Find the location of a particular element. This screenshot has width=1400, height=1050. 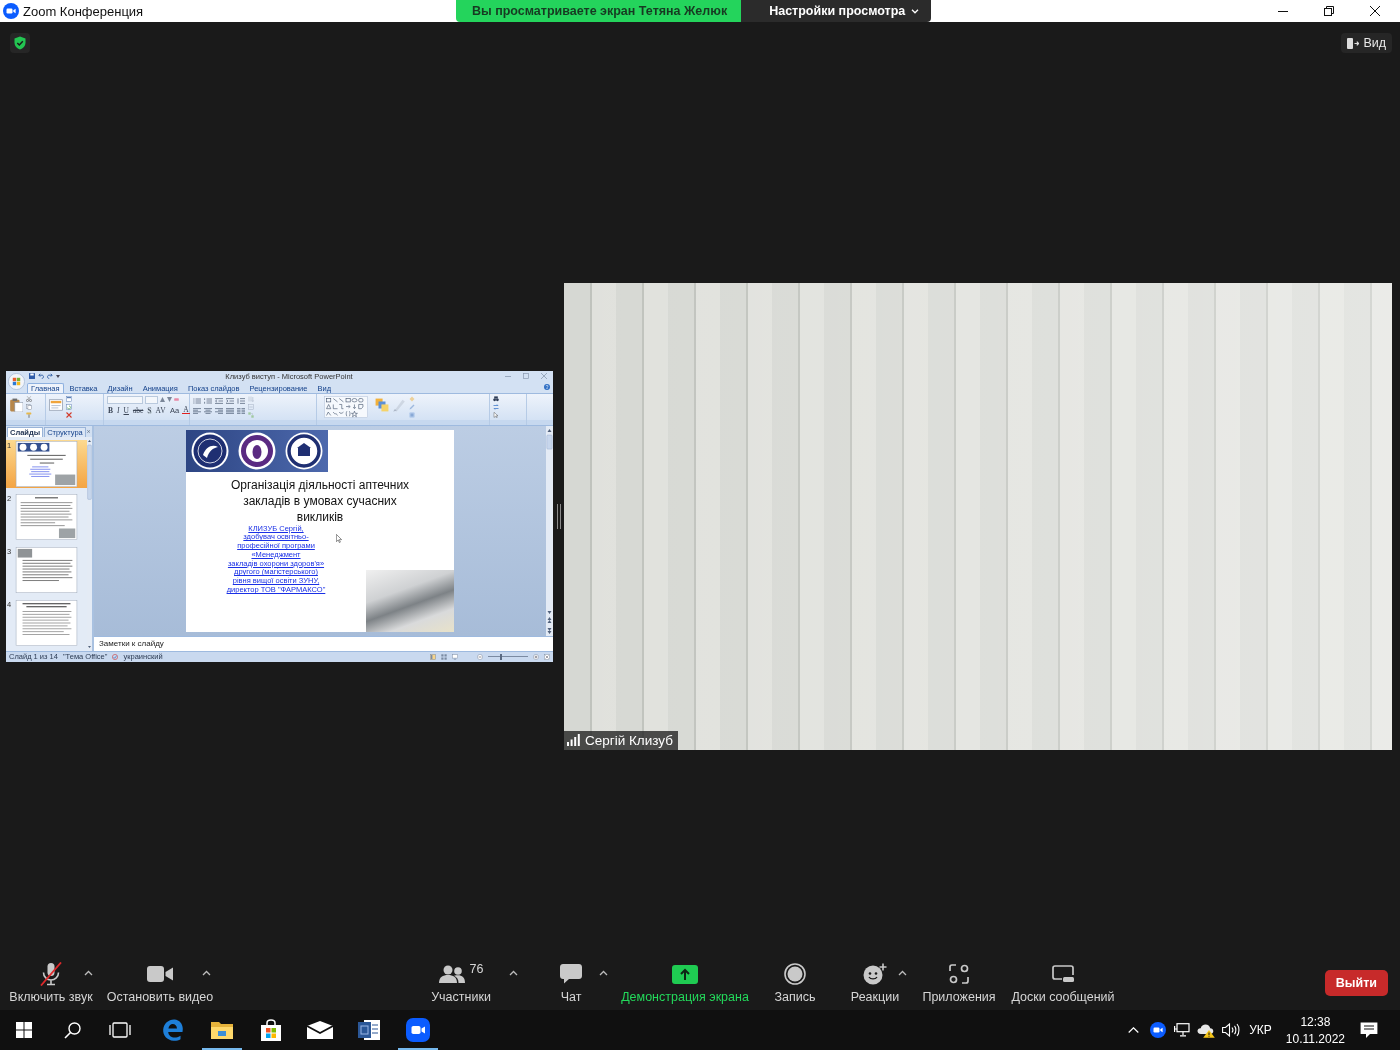

font-name-field is located at coordinates (125, 399).